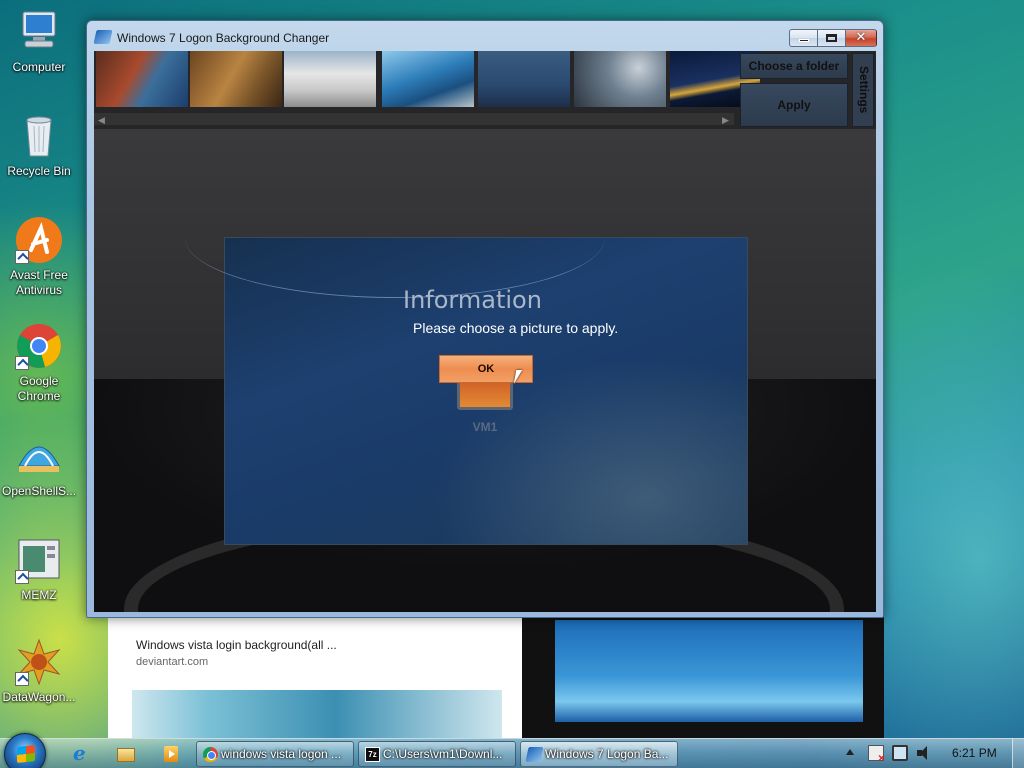  Describe the element at coordinates (39, 282) in the screenshot. I see `desktop-icon-label: Avast Free Antivirus` at that location.